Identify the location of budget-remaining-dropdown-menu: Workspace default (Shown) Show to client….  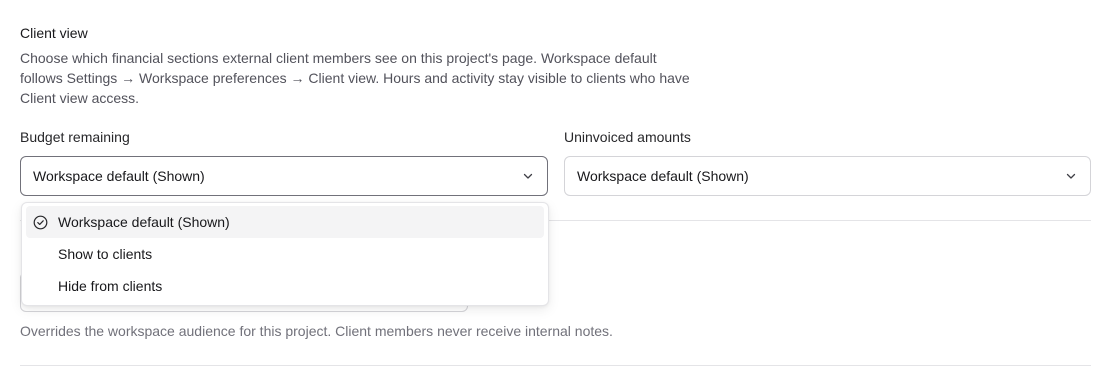
(285, 254).